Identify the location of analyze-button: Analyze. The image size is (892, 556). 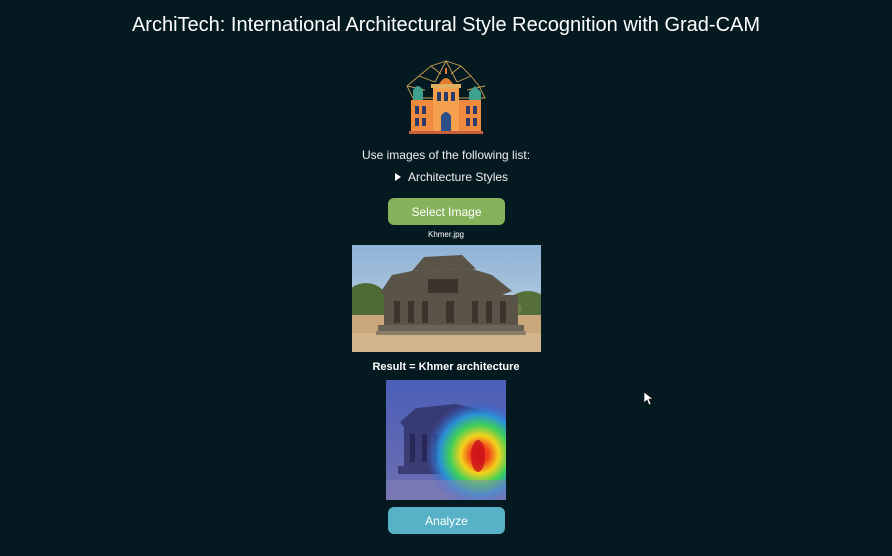
(446, 520).